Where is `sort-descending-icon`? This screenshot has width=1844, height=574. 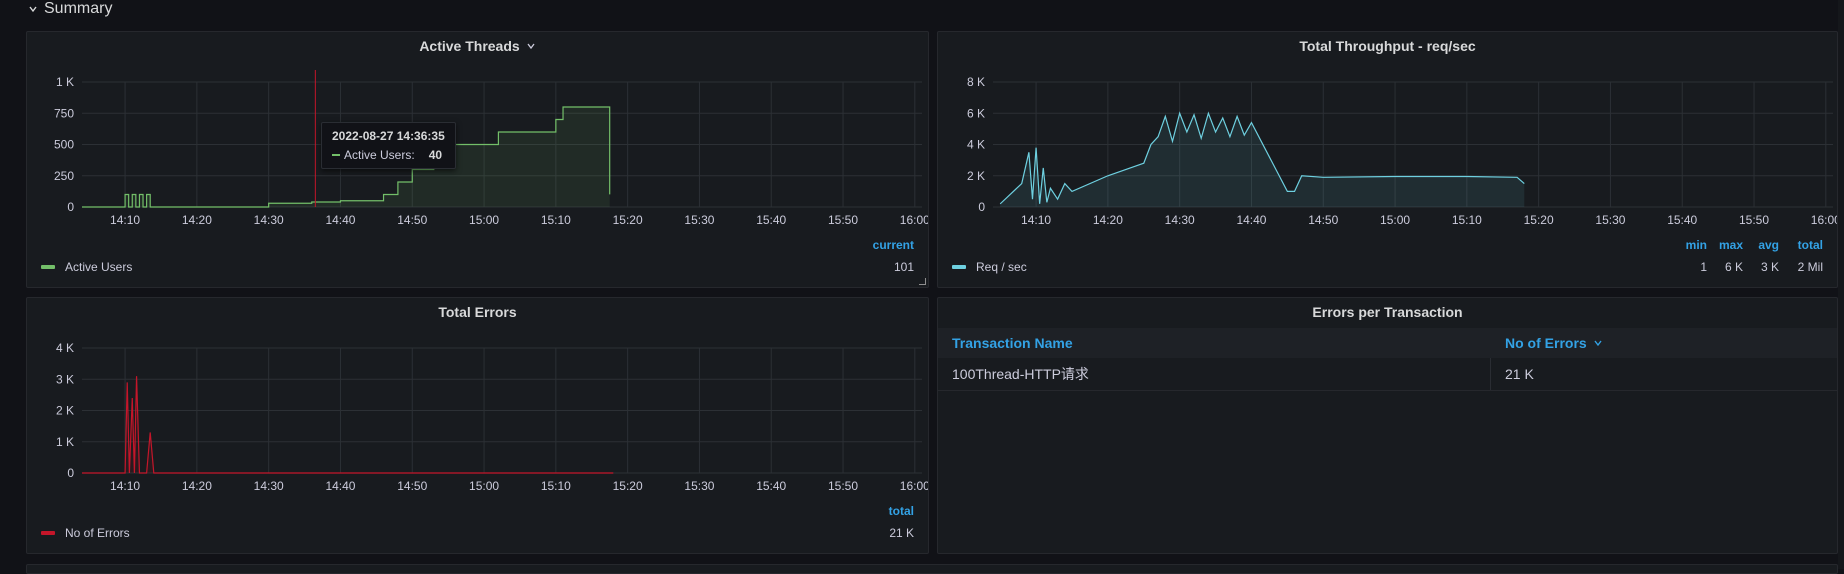 sort-descending-icon is located at coordinates (1598, 343).